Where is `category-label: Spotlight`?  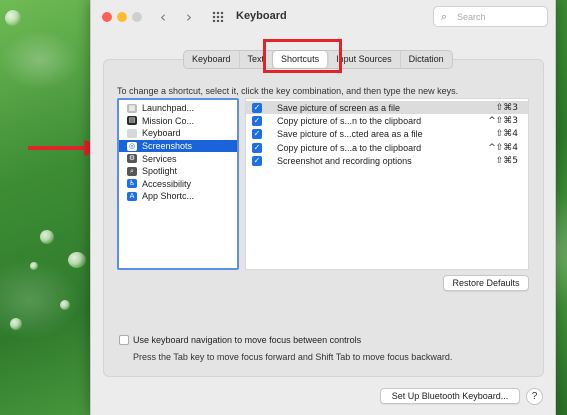
category-label: Spotlight is located at coordinates (160, 171).